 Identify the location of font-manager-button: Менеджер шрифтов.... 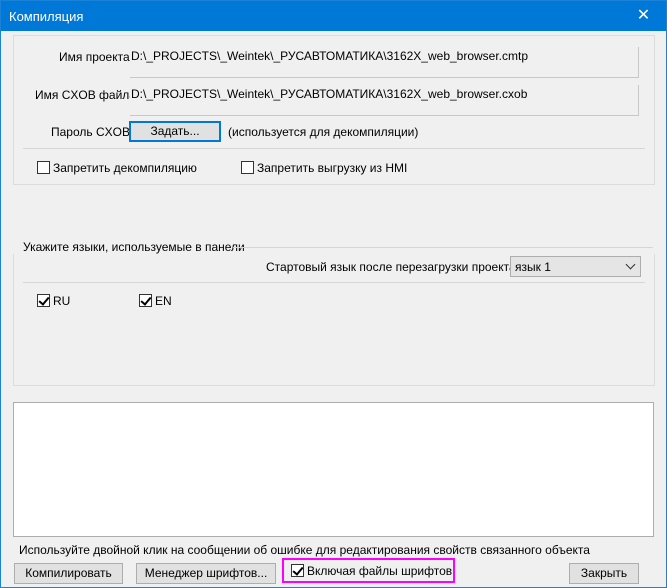
(206, 573).